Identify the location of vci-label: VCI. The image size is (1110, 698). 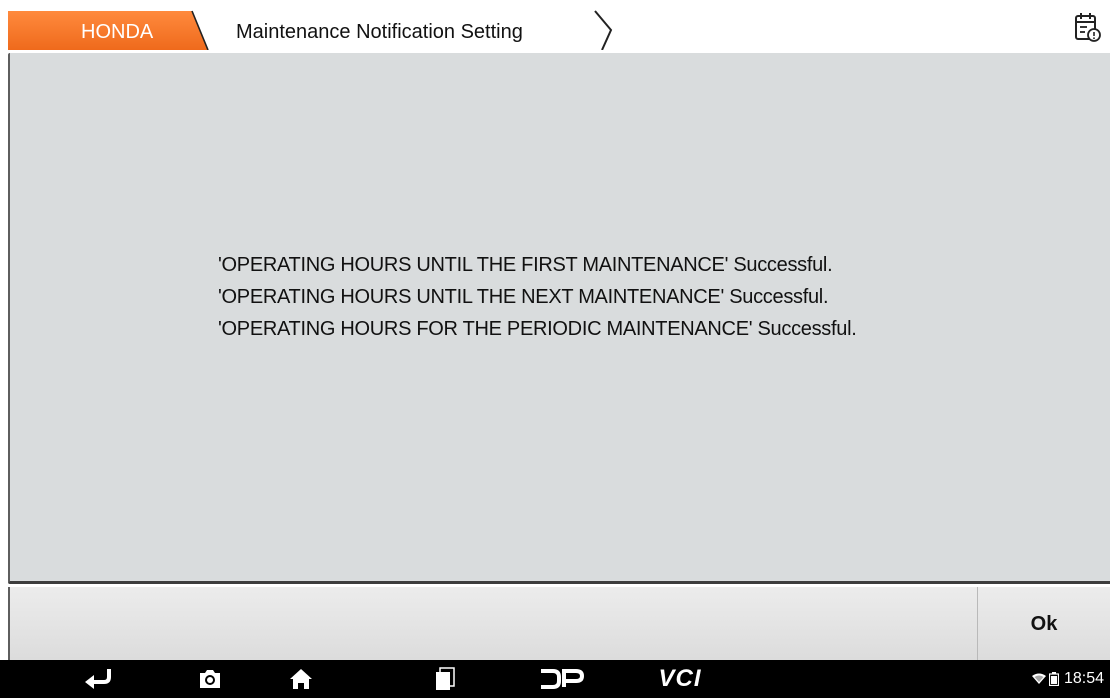
(680, 678).